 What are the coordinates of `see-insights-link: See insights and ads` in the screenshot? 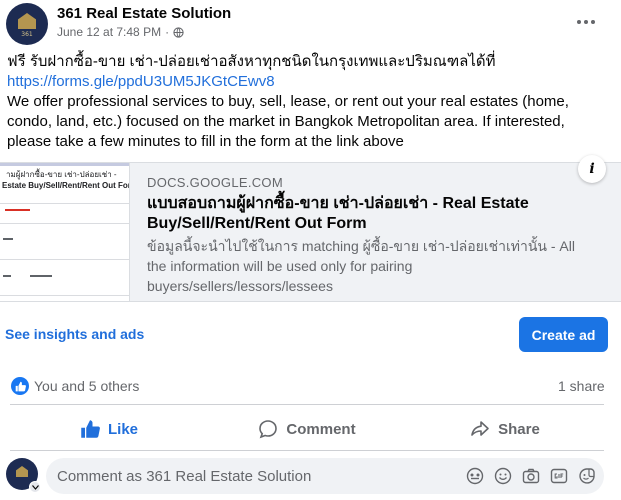 It's located at (74, 334).